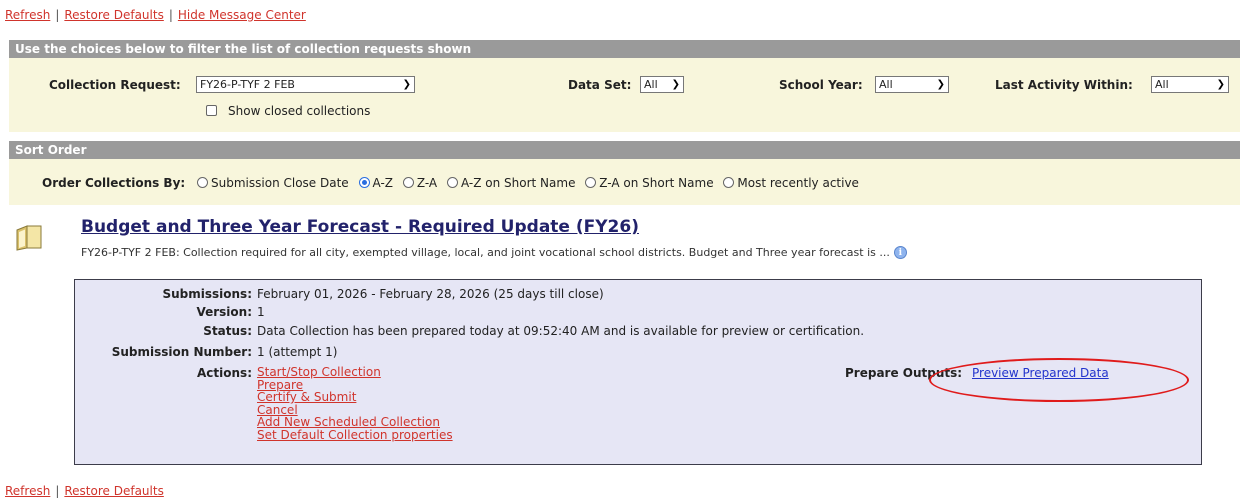 The width and height of the screenshot is (1243, 502). Describe the element at coordinates (798, 183) in the screenshot. I see `sort-option-label: Most recently active` at that location.